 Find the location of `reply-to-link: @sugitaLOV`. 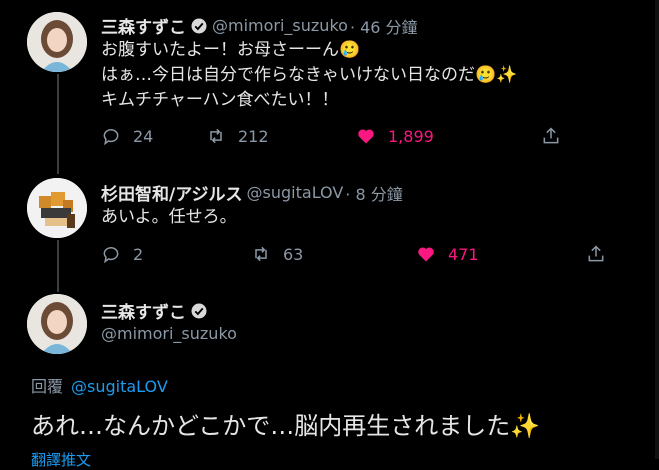

reply-to-link: @sugitaLOV is located at coordinates (119, 386).